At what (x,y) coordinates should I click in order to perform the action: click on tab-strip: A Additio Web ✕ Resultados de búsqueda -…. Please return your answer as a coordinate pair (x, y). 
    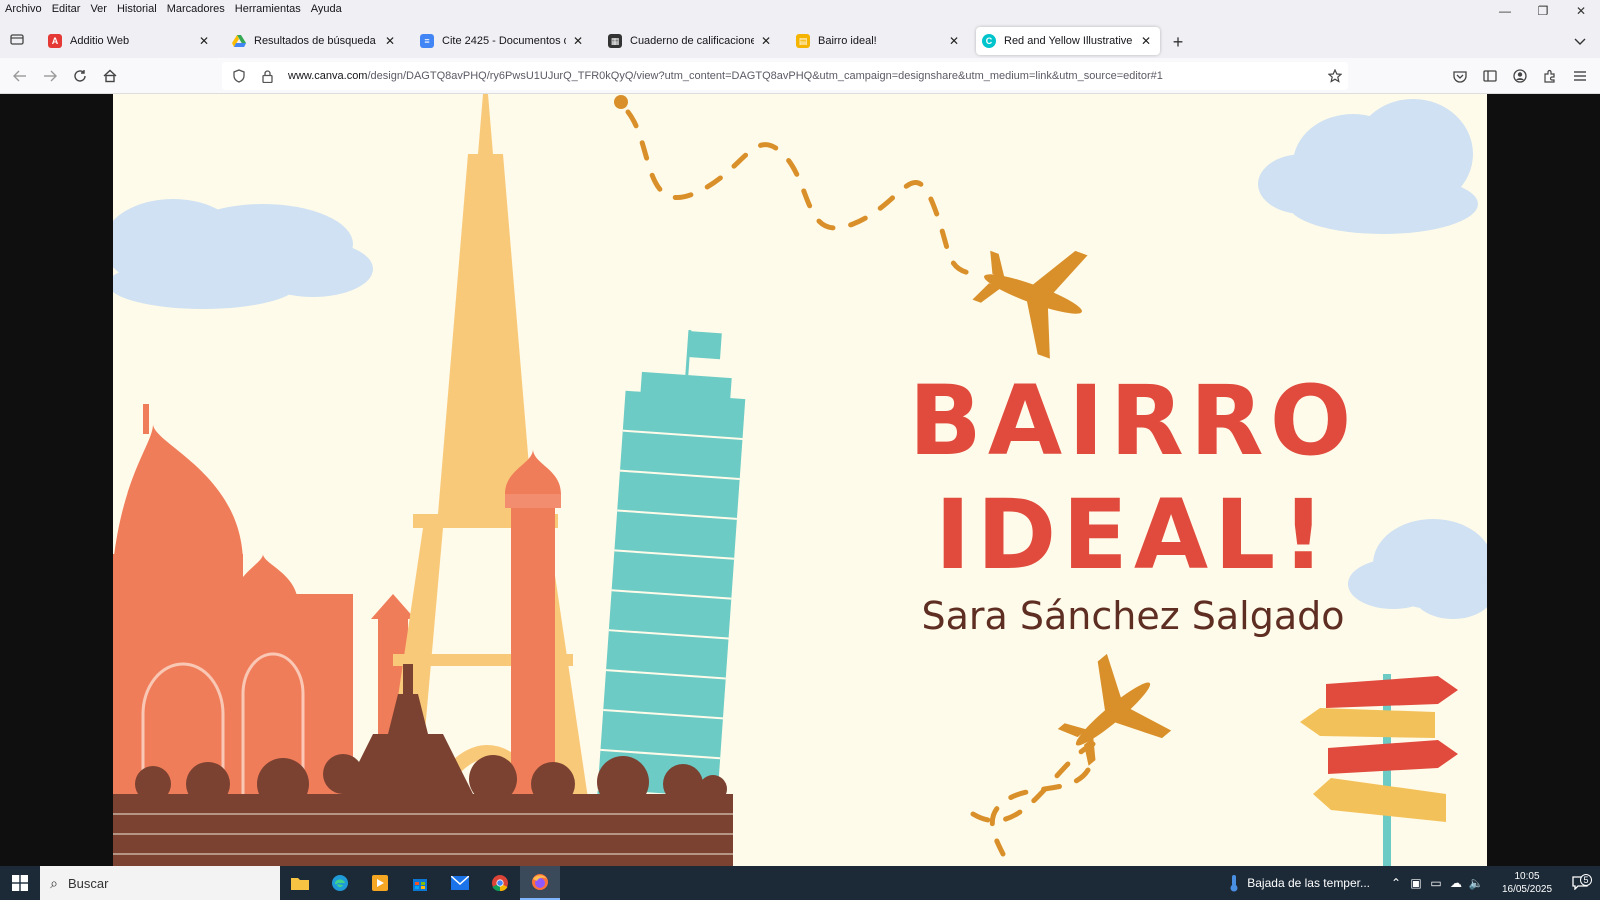
    Looking at the image, I should click on (800, 38).